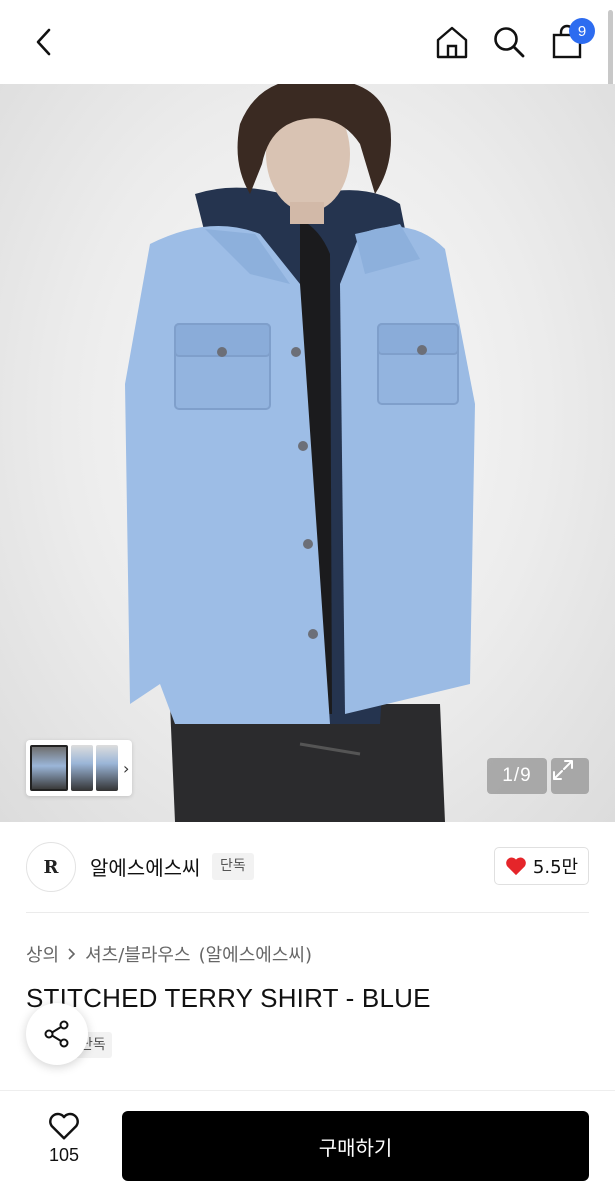  I want to click on heart-outline-icon, so click(64, 1126).